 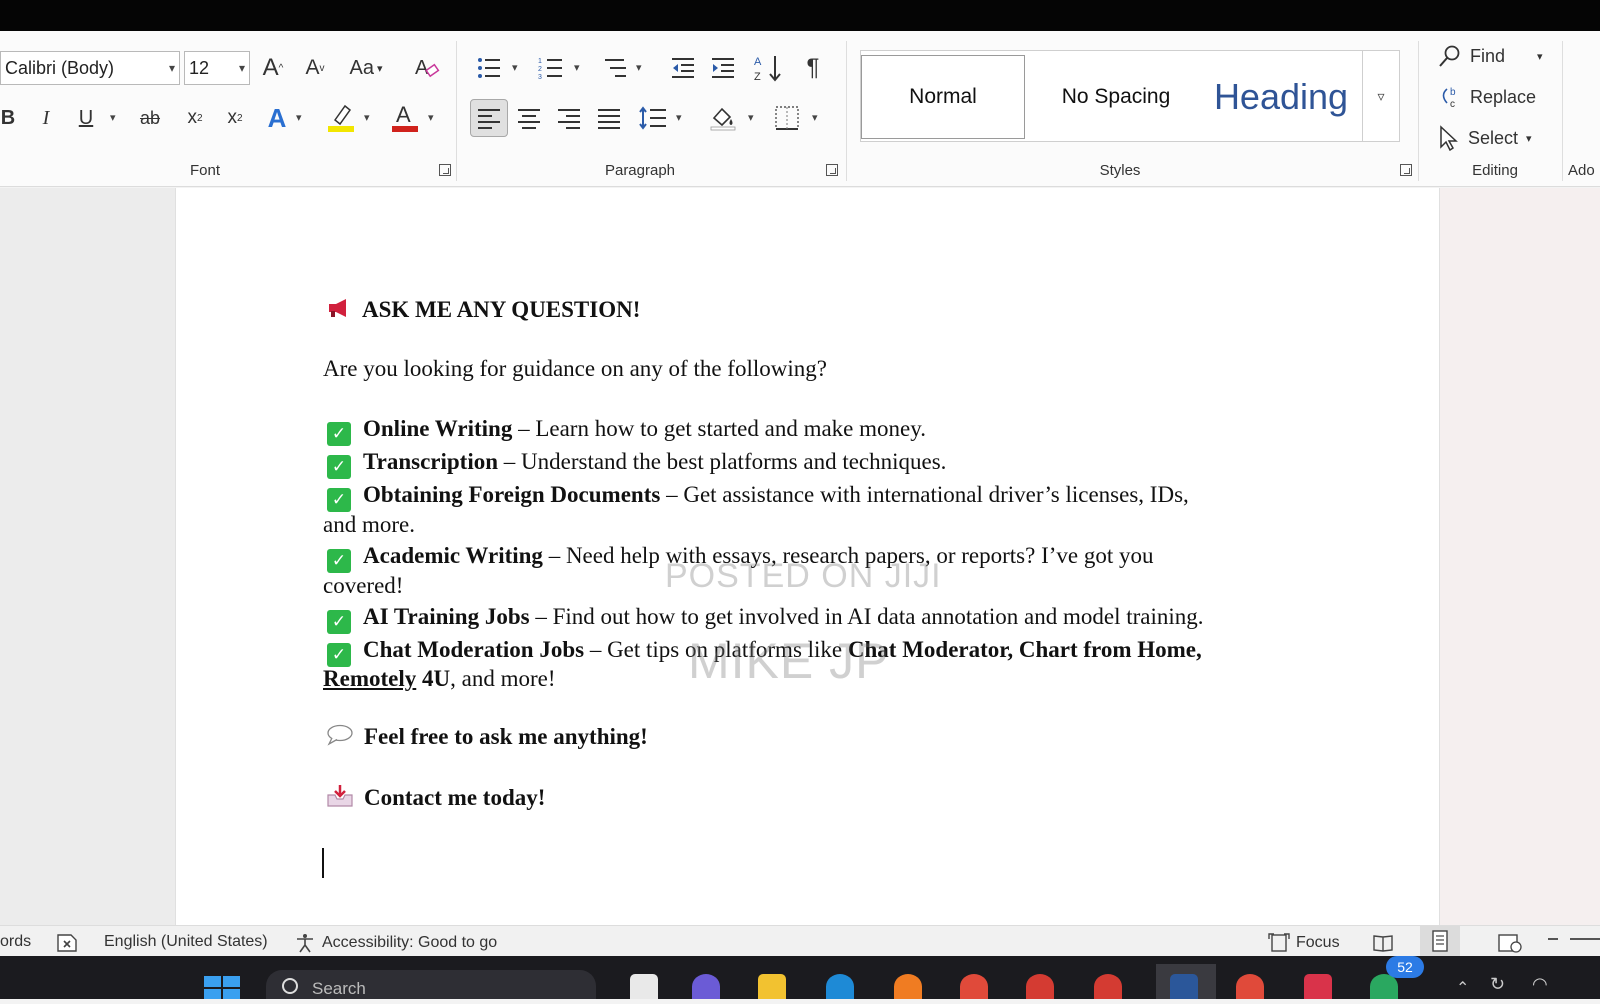 I want to click on italic-button: I, so click(x=46, y=118).